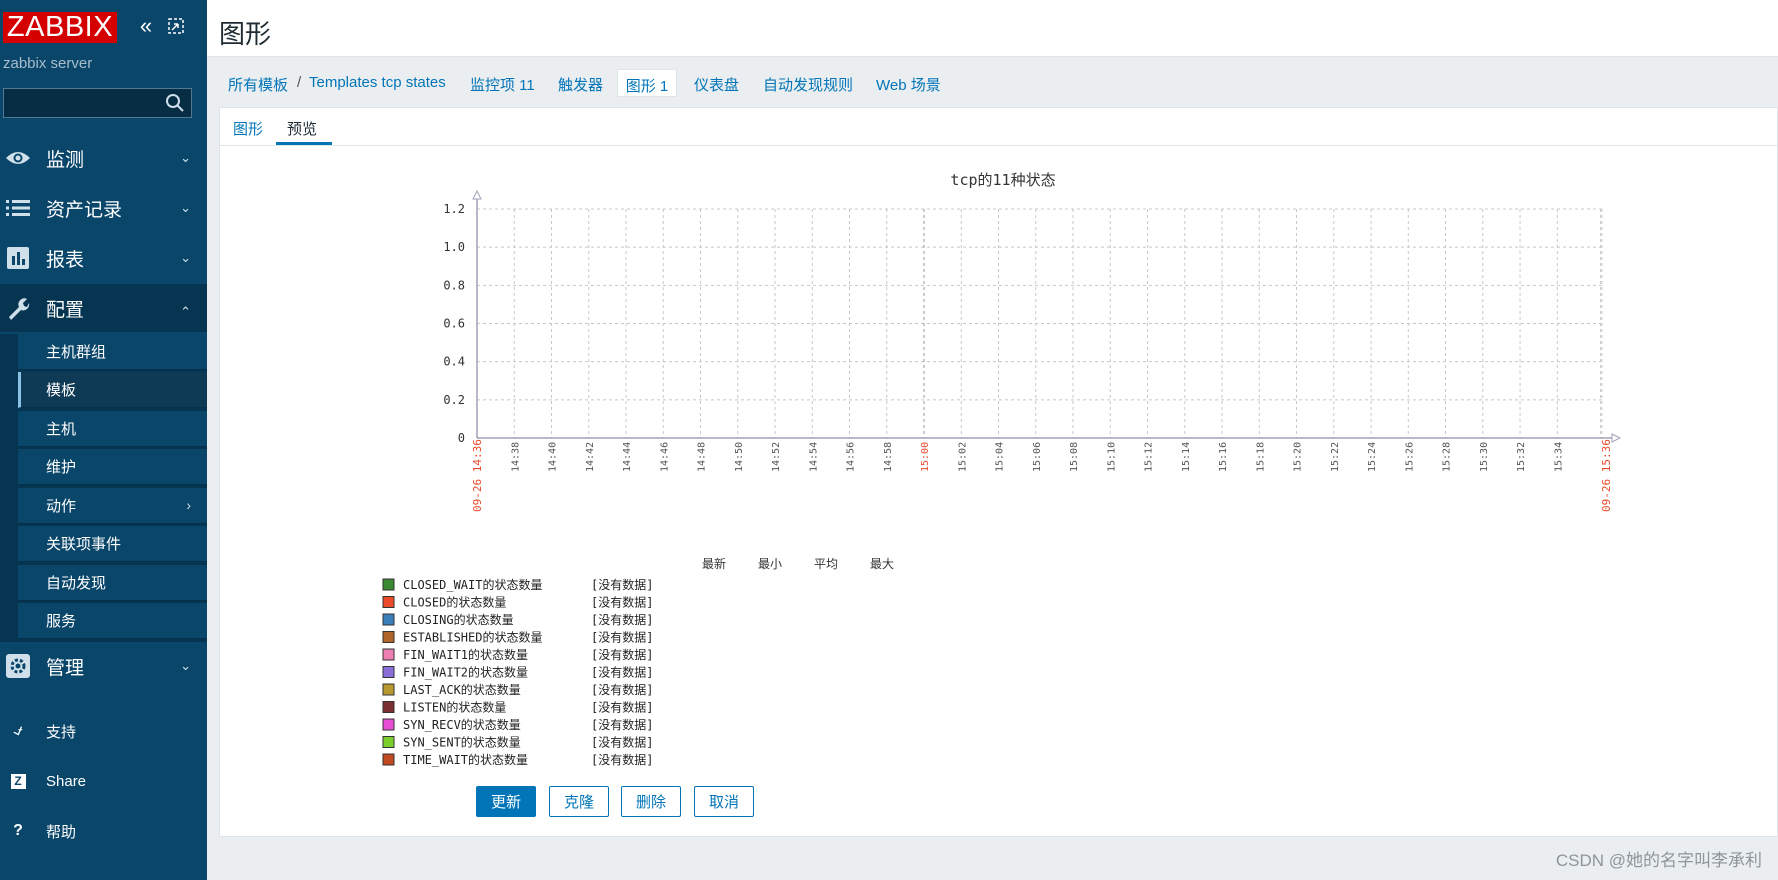 The width and height of the screenshot is (1778, 880). I want to click on tab-graphs: 图形 1, so click(647, 83).